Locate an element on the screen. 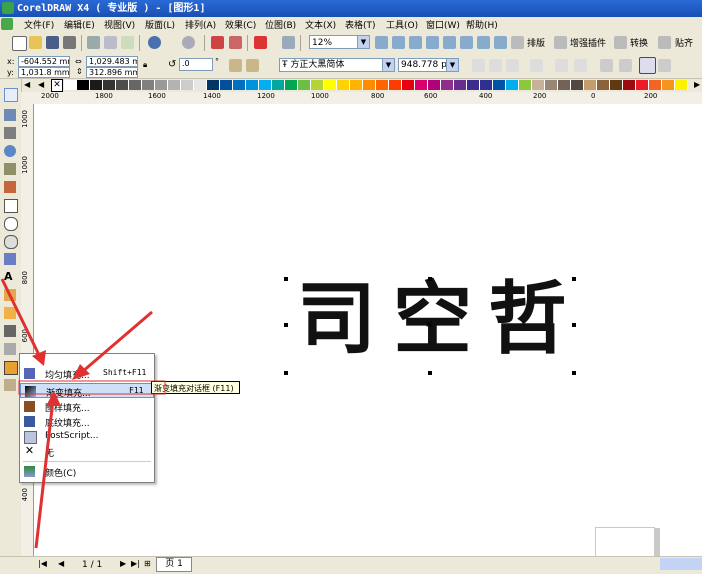  x-position-field: -604.552 mm is located at coordinates (44, 61).